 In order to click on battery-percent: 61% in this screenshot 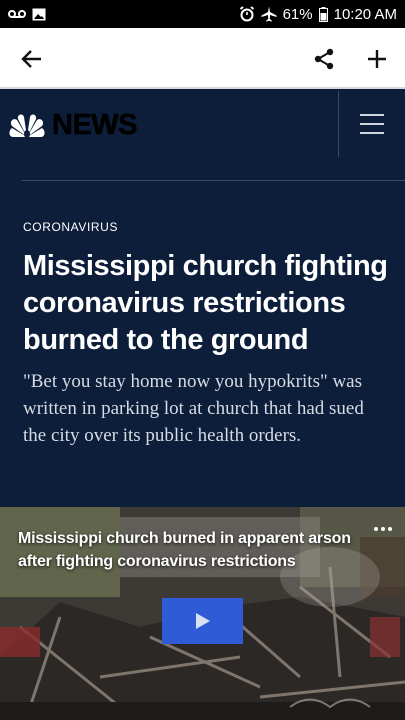, I will do `click(297, 14)`.